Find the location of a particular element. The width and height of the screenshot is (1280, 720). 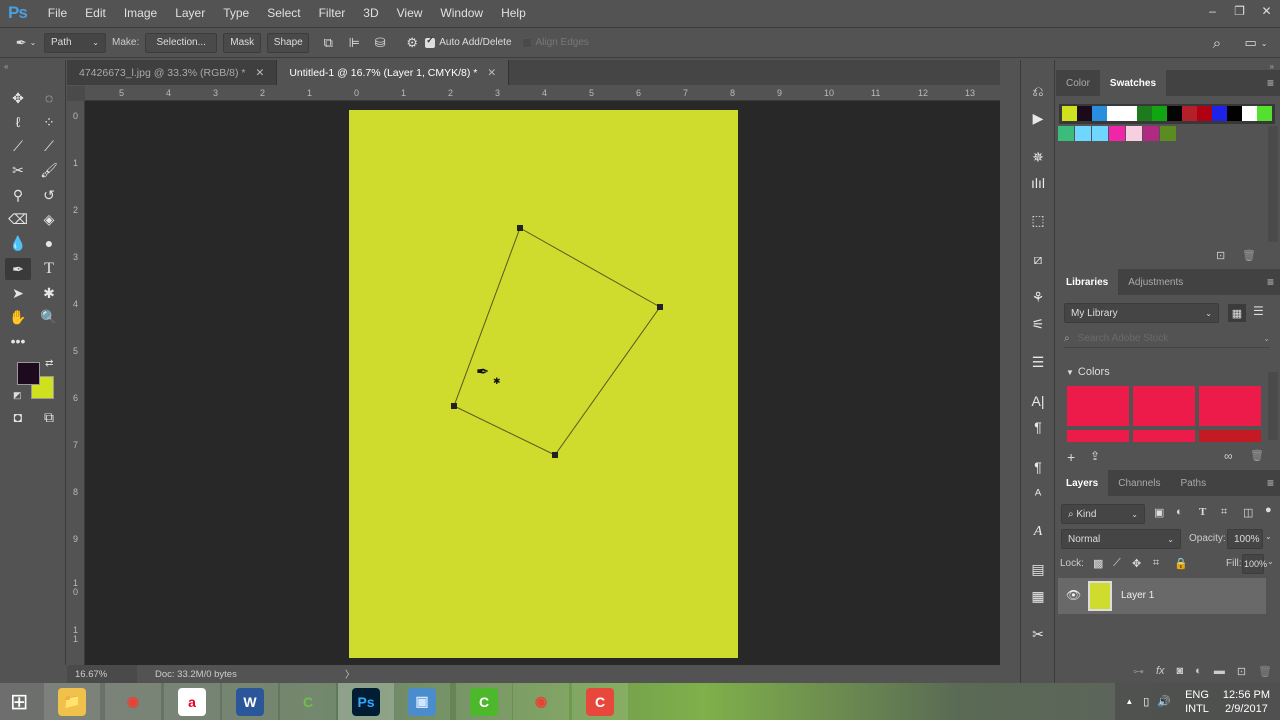

grid-view-icon: ▦ is located at coordinates (1237, 313).